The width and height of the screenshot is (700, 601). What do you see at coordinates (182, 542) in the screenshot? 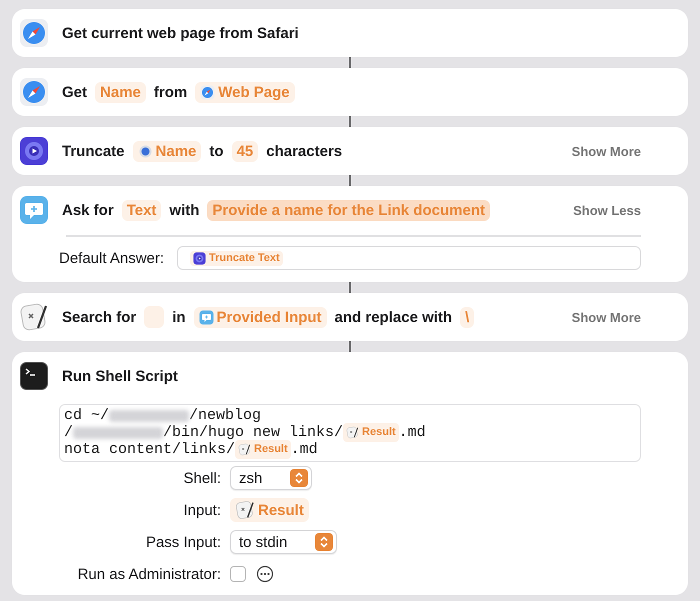
I see `option-label: Pass Input:` at bounding box center [182, 542].